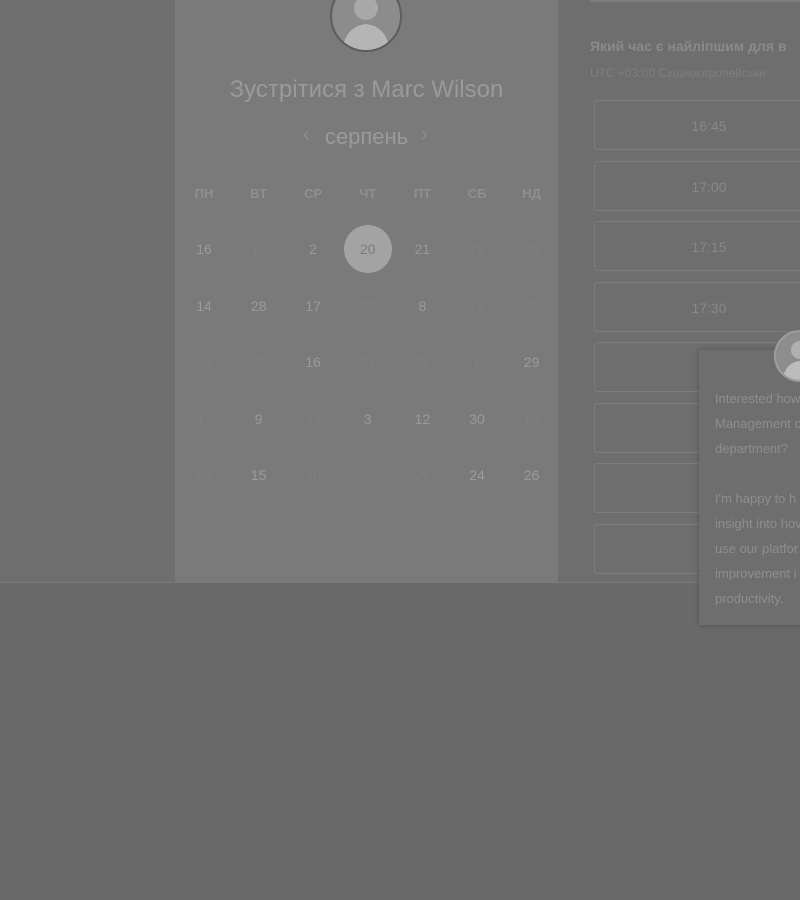 Image resolution: width=800 pixels, height=900 pixels. I want to click on time-slot-label: 17:15, so click(709, 247).